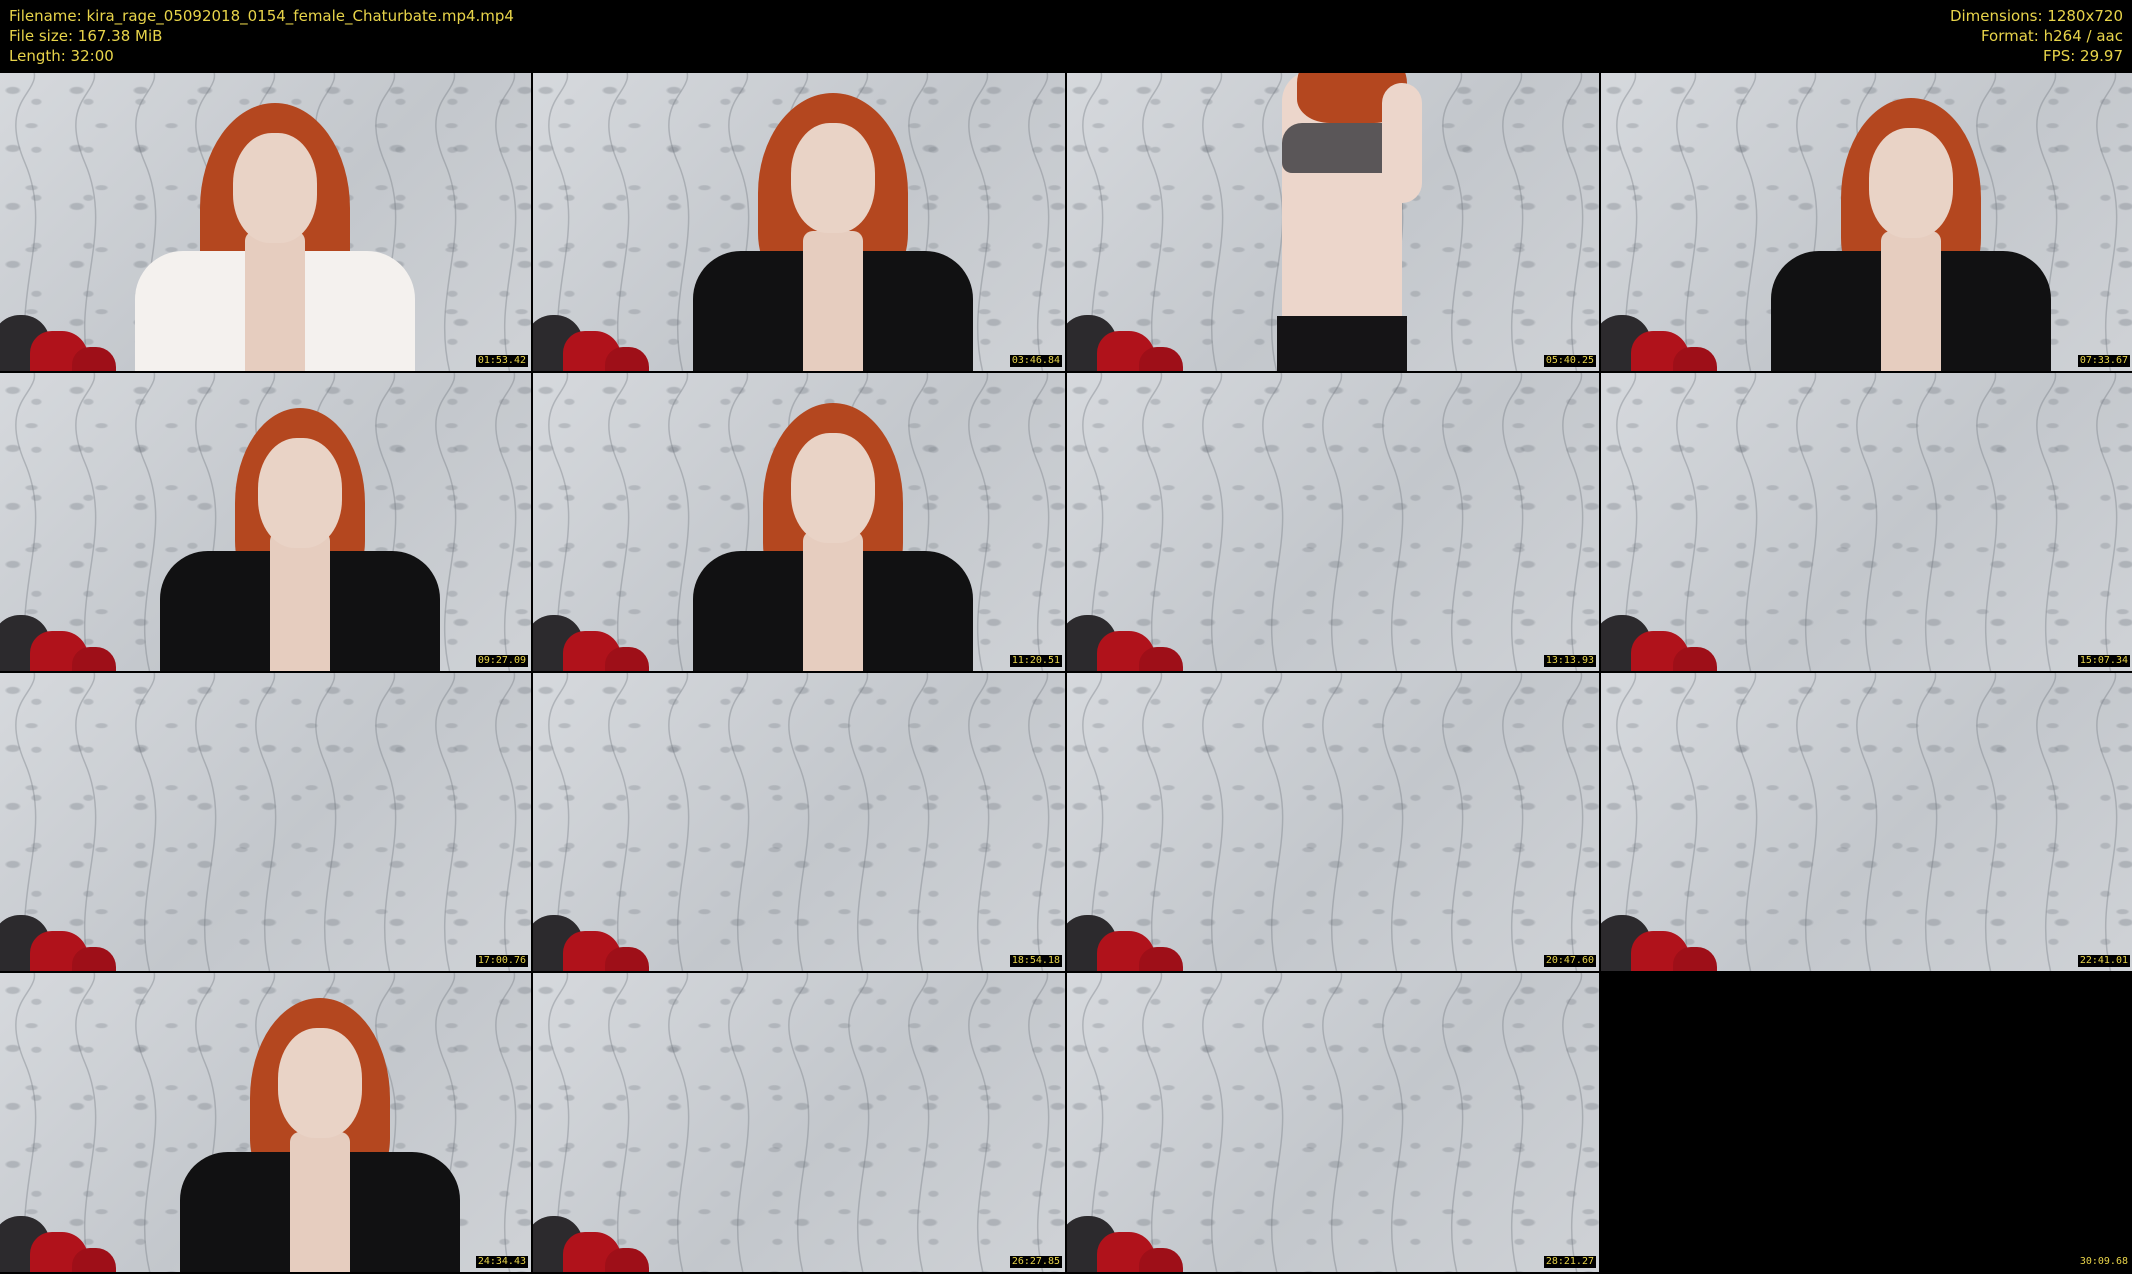 Image resolution: width=2132 pixels, height=1274 pixels. Describe the element at coordinates (2103, 361) in the screenshot. I see `timestamp-label: 07:33.67` at that location.